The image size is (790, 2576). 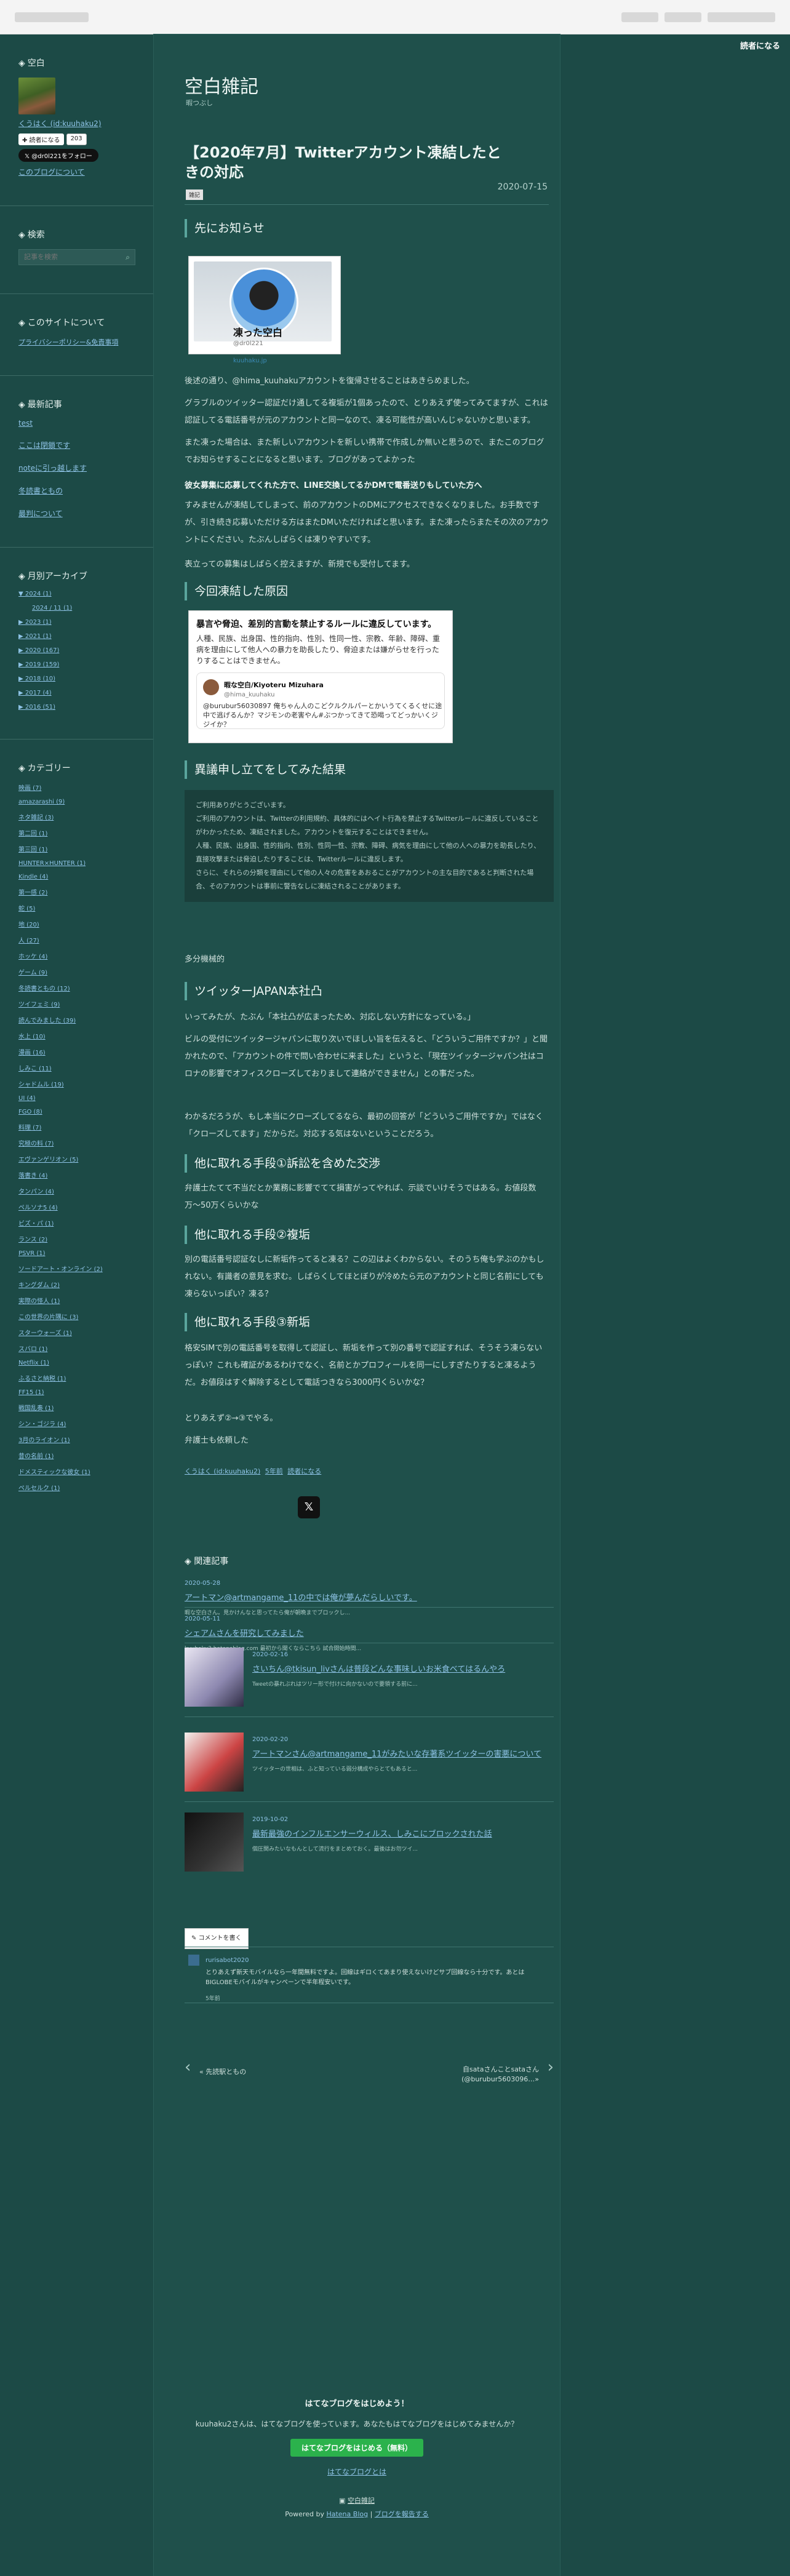 I want to click on entry-date: 2020-07-15, so click(x=523, y=187).